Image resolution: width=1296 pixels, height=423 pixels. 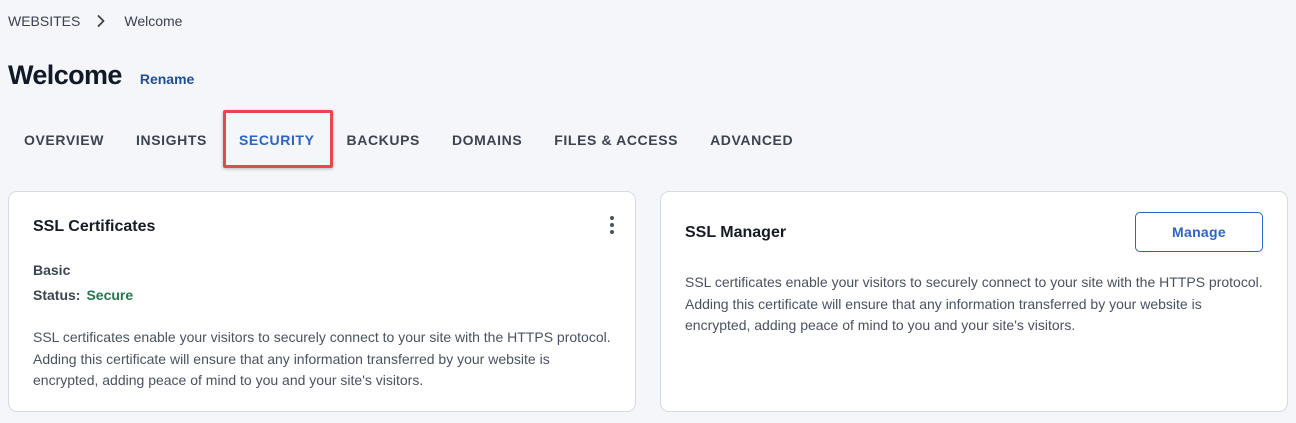 What do you see at coordinates (110, 295) in the screenshot?
I see `status-badge: Secure` at bounding box center [110, 295].